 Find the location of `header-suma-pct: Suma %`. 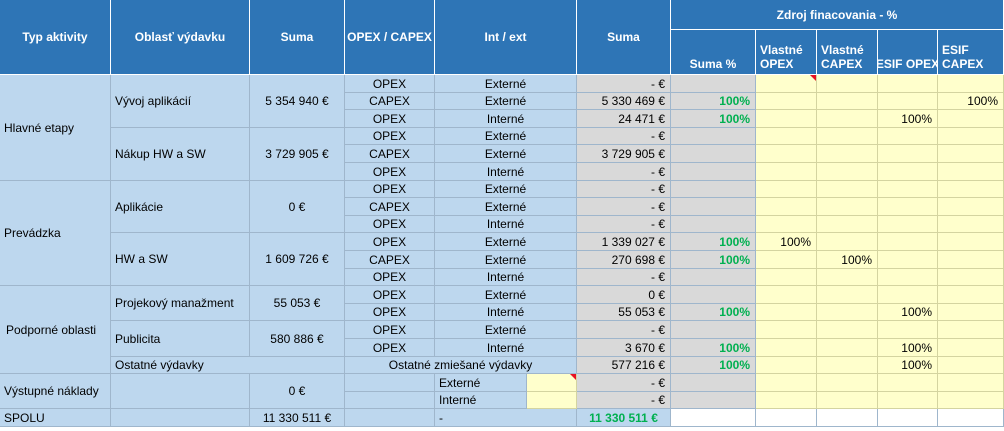

header-suma-pct: Suma % is located at coordinates (713, 52).